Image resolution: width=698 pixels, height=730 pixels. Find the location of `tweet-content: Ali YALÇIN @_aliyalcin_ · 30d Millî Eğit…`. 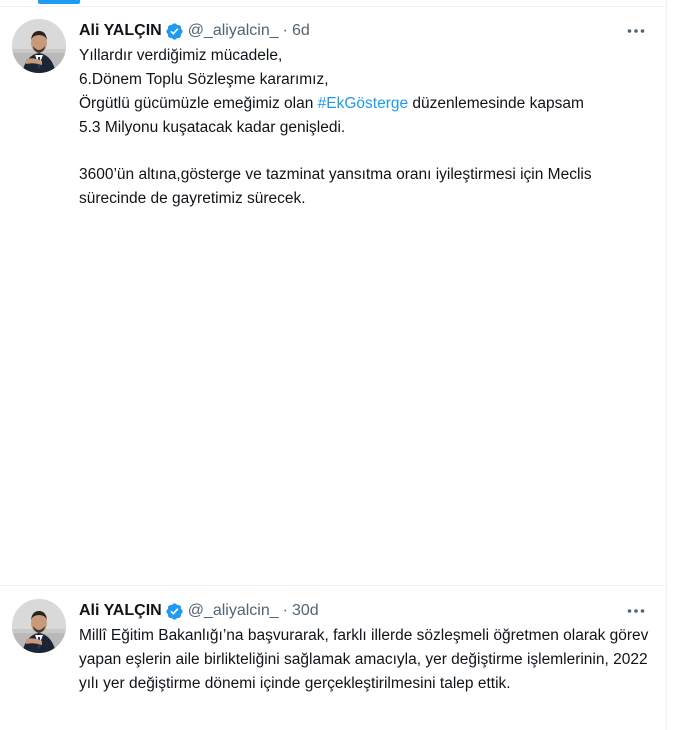

tweet-content: Ali YALÇIN @_aliyalcin_ · 30d Millî Eğit… is located at coordinates (364, 648).